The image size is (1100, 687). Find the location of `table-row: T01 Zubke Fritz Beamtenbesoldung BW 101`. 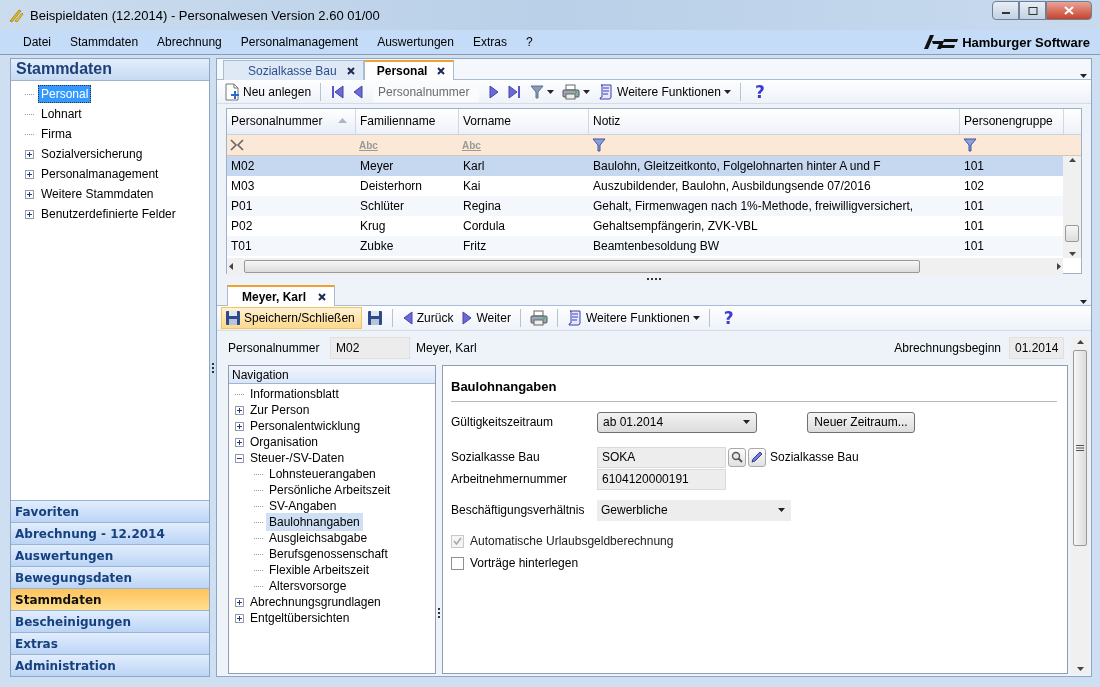

table-row: T01 Zubke Fritz Beamtenbesoldung BW 101 is located at coordinates (645, 246).